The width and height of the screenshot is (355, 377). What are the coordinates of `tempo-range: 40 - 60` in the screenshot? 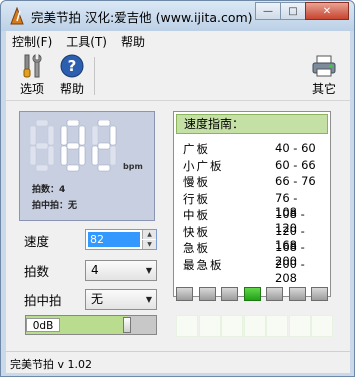 It's located at (295, 148).